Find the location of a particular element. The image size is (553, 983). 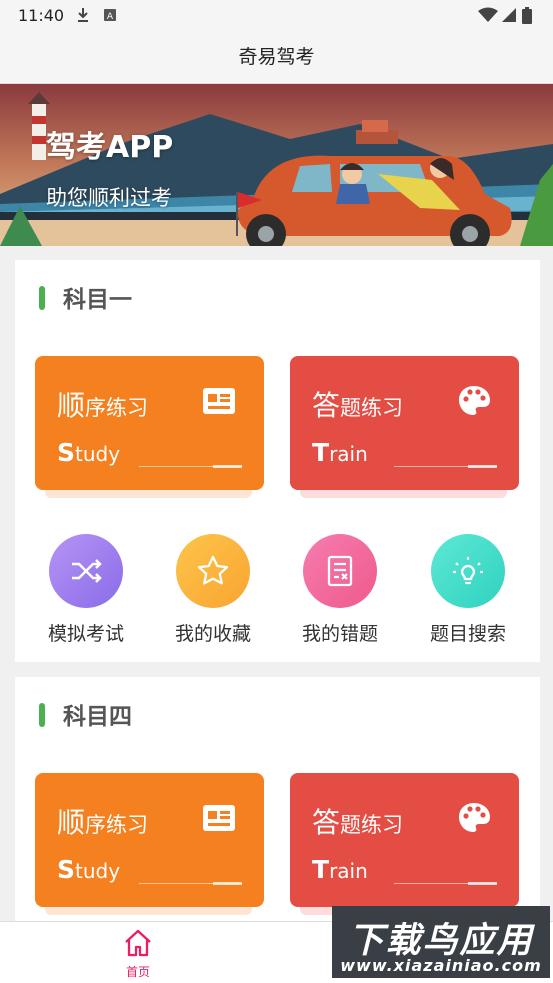

star-icon is located at coordinates (213, 570).